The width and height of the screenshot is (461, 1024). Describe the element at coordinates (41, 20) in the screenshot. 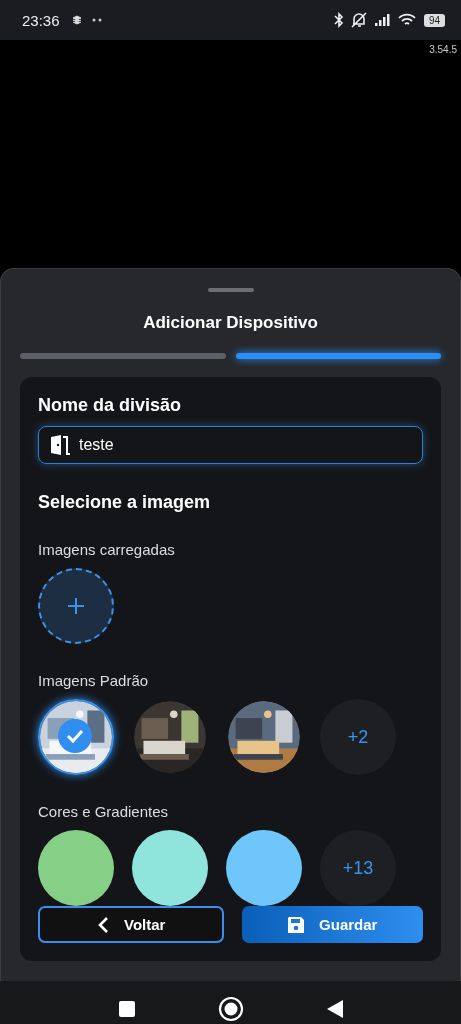

I see `clock: 23:36` at that location.